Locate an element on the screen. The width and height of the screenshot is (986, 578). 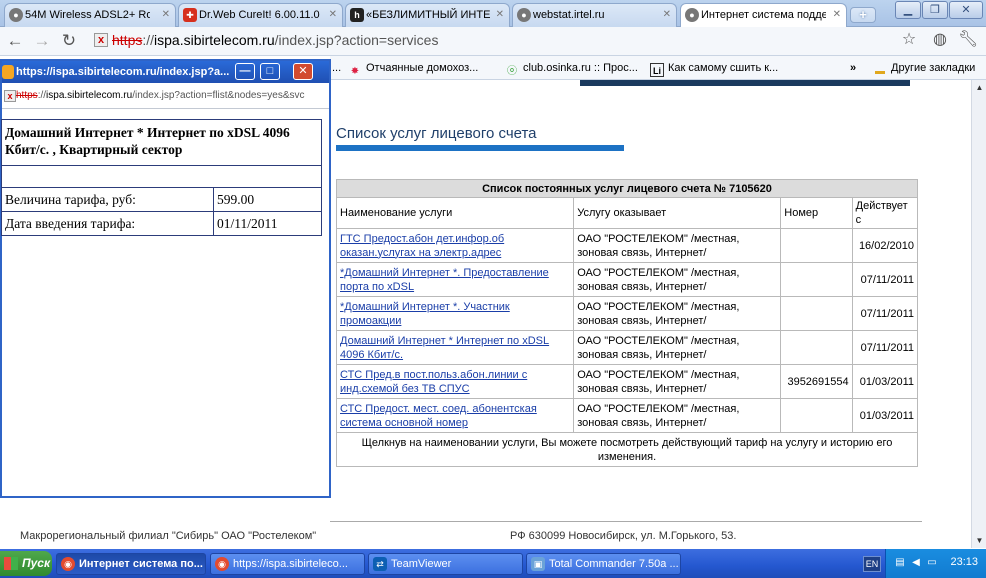
other-bookmarks-folder: ▬ Другие закладки is located at coordinates (924, 69).